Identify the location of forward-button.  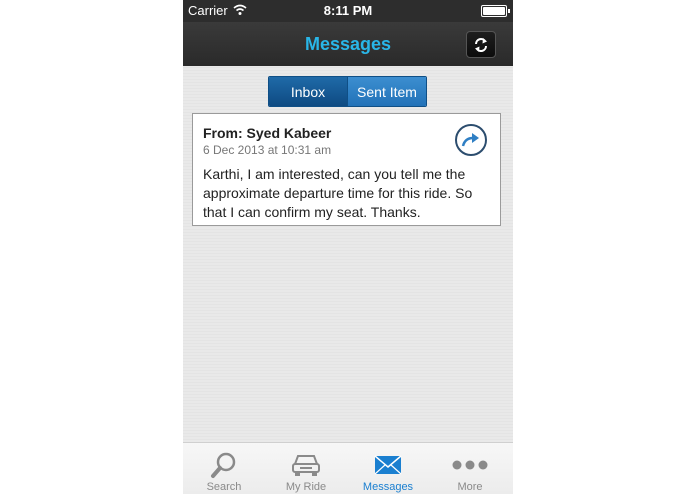
(471, 140).